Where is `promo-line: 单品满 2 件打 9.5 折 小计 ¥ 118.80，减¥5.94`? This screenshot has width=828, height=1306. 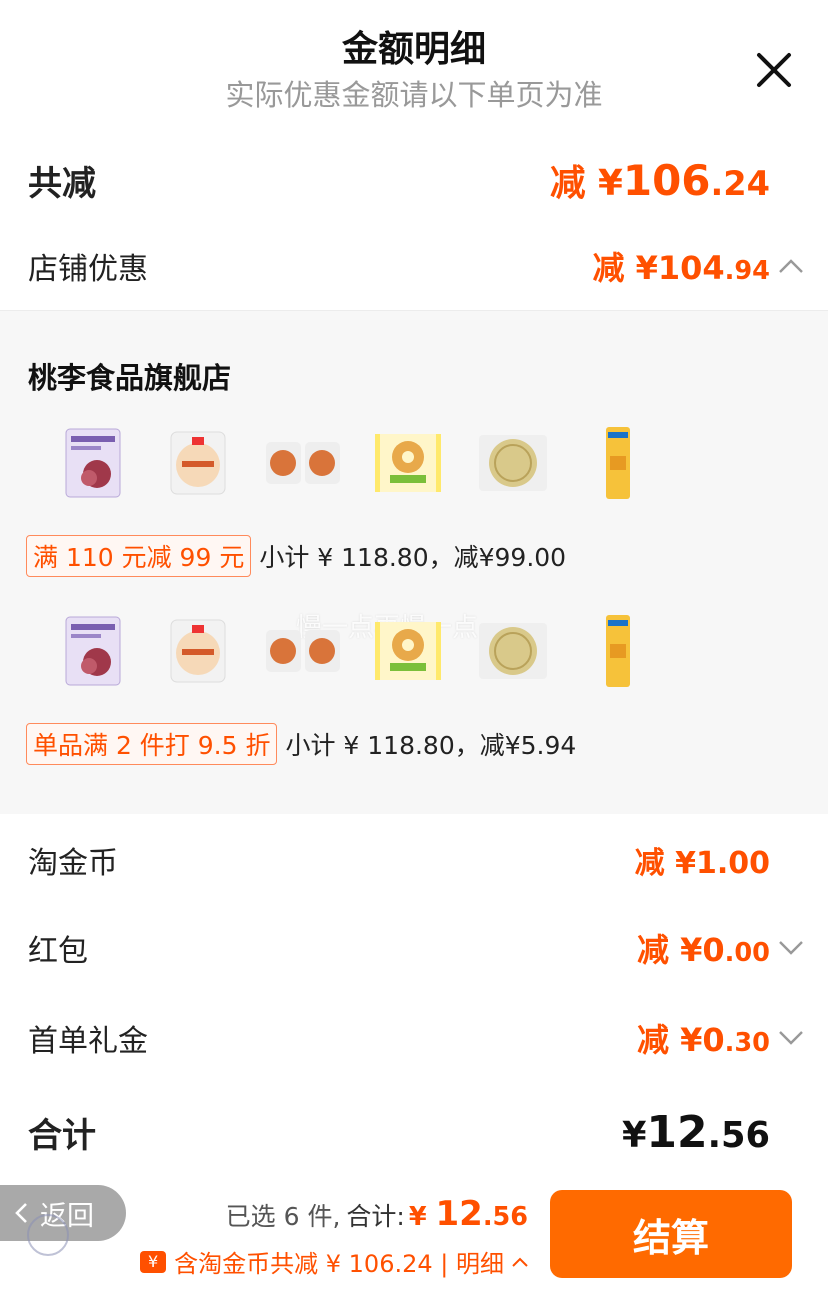
promo-line: 单品满 2 件打 9.5 折 小计 ¥ 118.80，减¥5.94 is located at coordinates (301, 744).